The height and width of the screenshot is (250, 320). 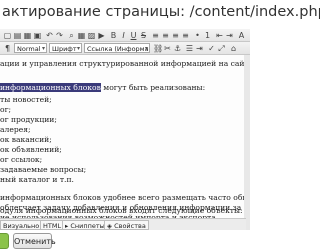 I want to click on tab-snippets: ▸ Сниппеты, so click(x=85, y=225).